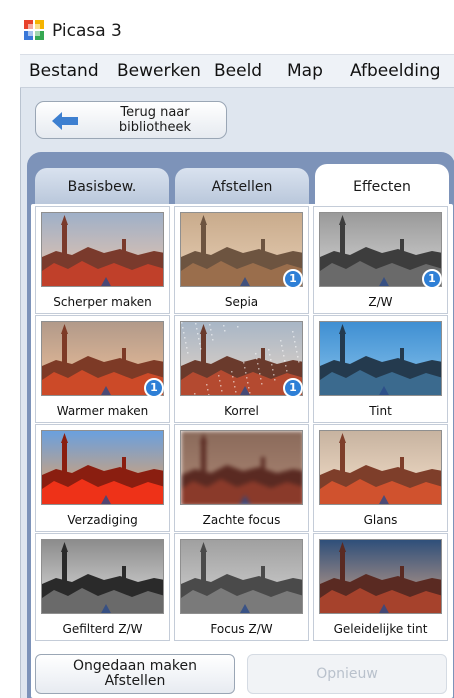 Image resolution: width=454 pixels, height=698 pixels. What do you see at coordinates (102, 187) in the screenshot?
I see `tab-basisbew: Basisbew.` at bounding box center [102, 187].